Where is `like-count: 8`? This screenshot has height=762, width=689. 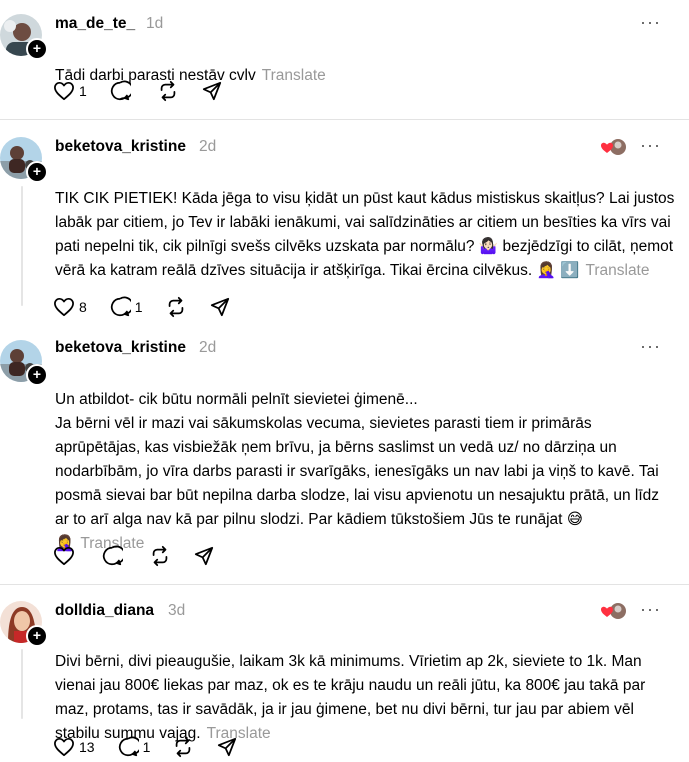
like-count: 8 is located at coordinates (83, 307).